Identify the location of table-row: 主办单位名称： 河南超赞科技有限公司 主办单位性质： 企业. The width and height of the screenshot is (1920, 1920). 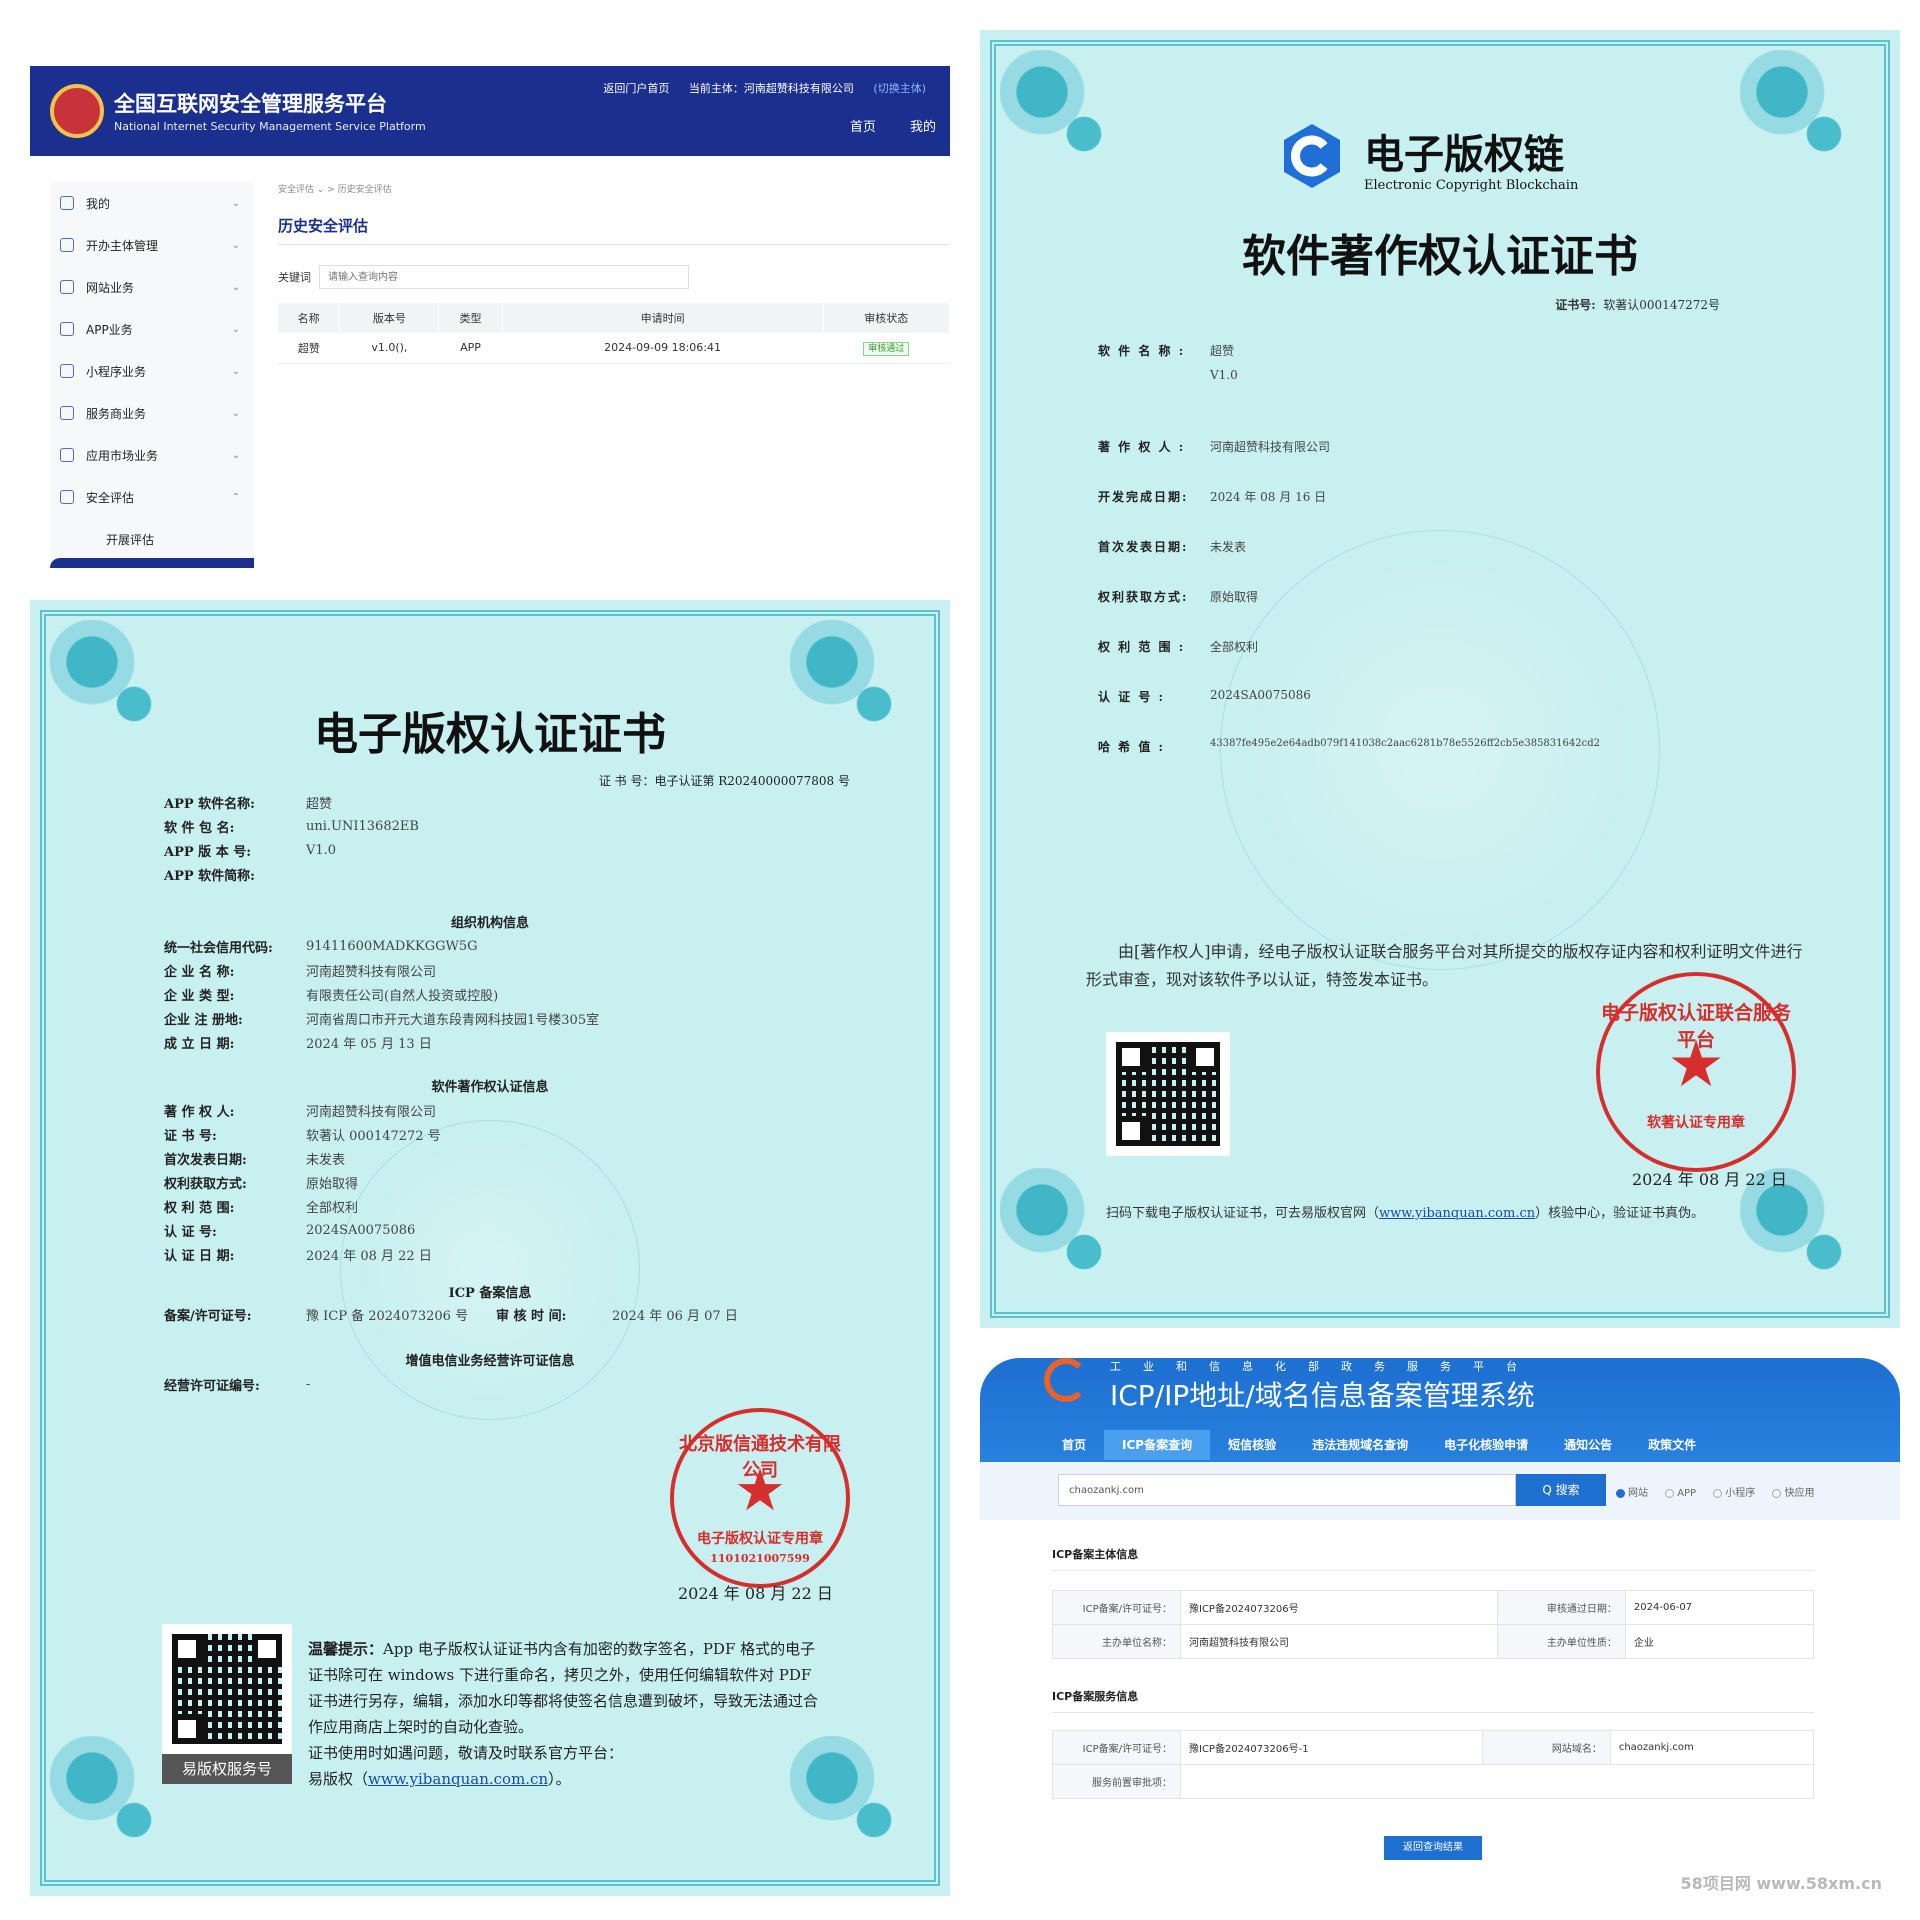
(1433, 1641).